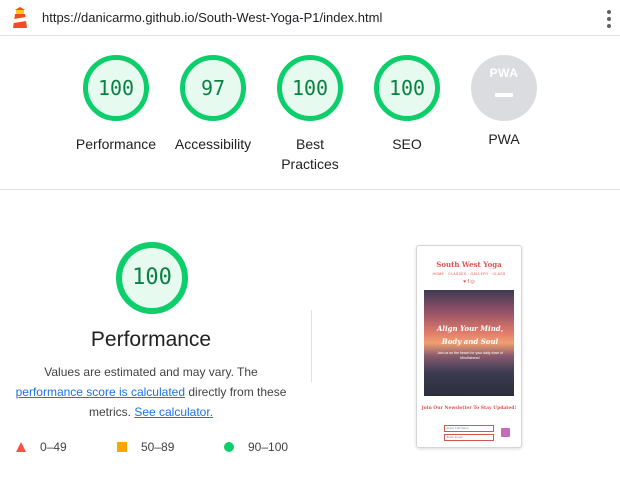 The image size is (620, 496). Describe the element at coordinates (505, 432) in the screenshot. I see `submit-button` at that location.